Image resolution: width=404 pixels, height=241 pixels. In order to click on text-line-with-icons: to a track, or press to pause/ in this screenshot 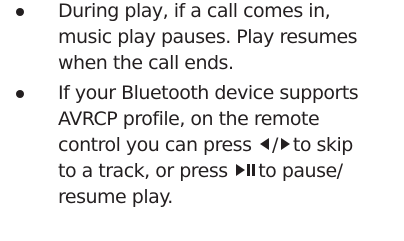, I will do `click(231, 171)`.